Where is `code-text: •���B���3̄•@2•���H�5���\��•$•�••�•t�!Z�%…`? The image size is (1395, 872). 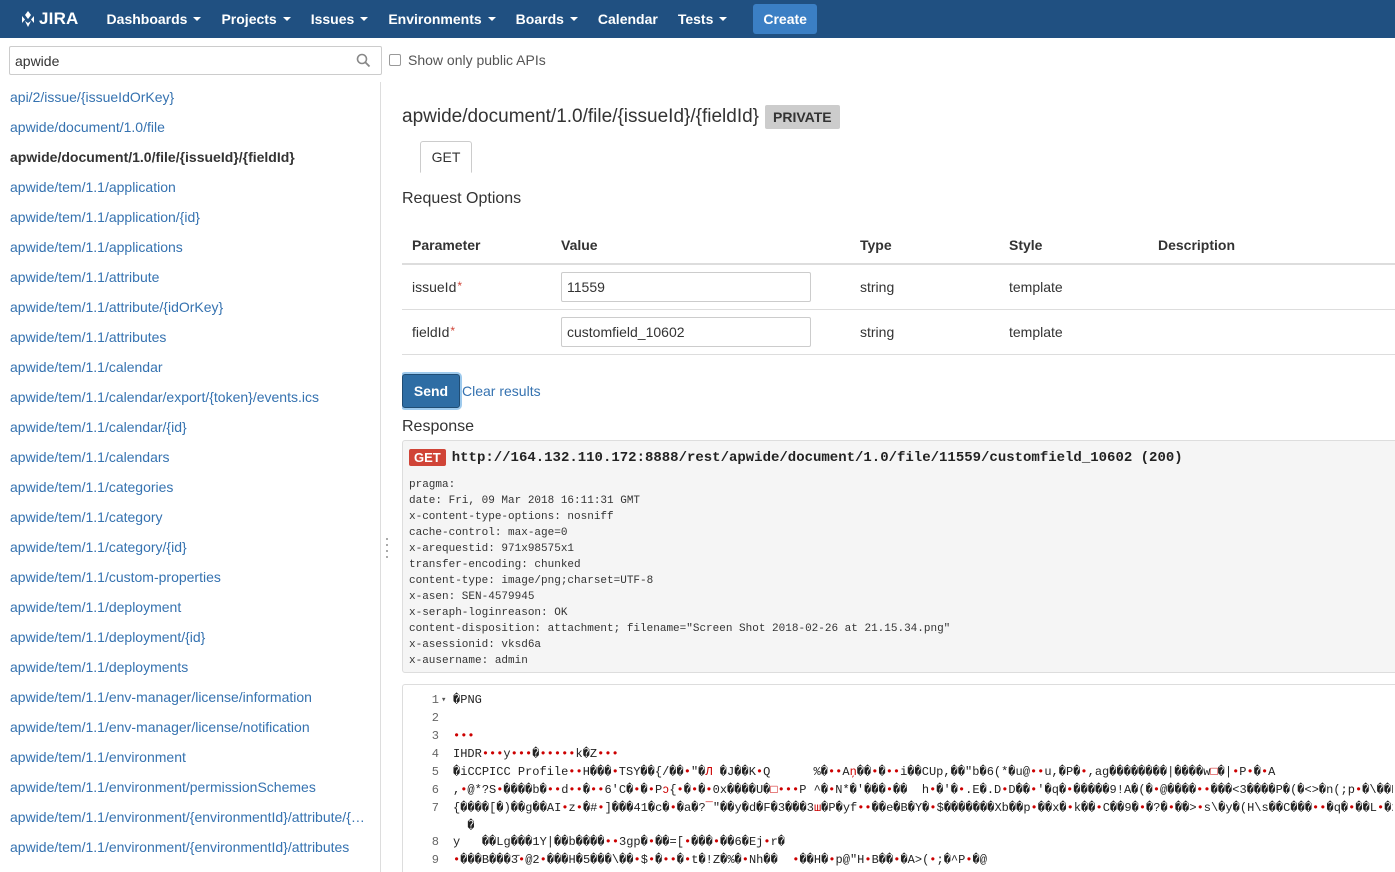 code-text: •���B���3̄•@2•���H�5���\��•$•�••�•t�!Z�%… is located at coordinates (720, 860).